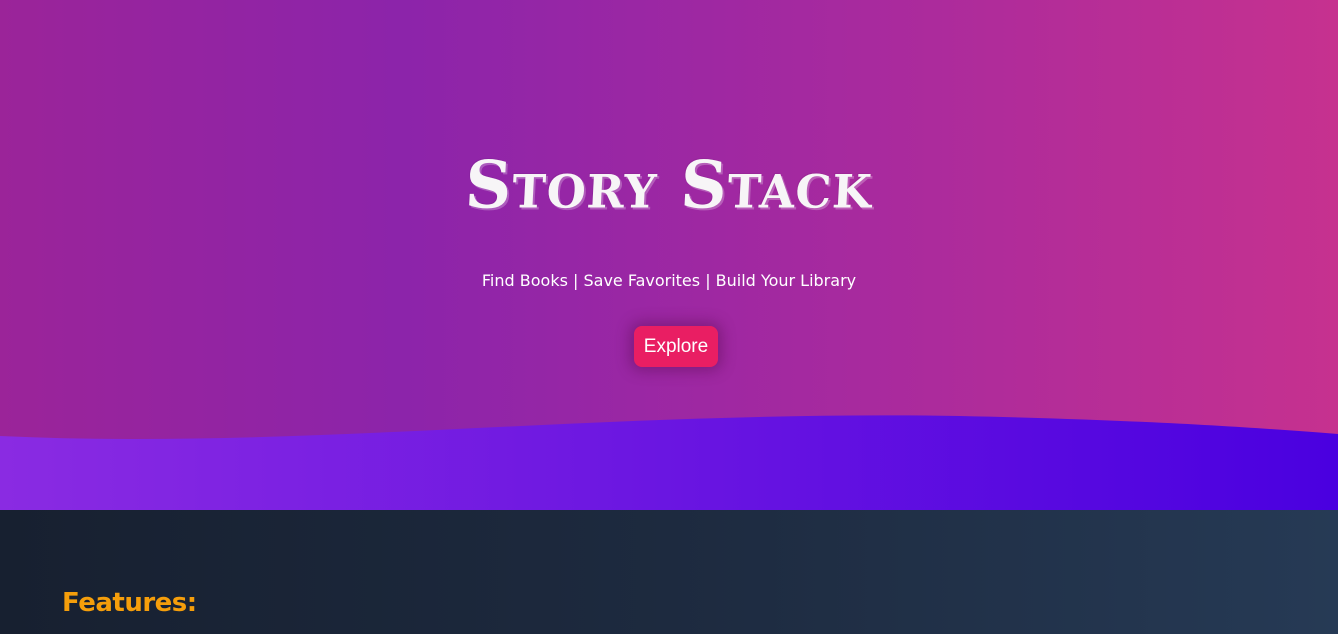 This screenshot has height=634, width=1338. Describe the element at coordinates (676, 346) in the screenshot. I see `explore-button: Explore` at that location.